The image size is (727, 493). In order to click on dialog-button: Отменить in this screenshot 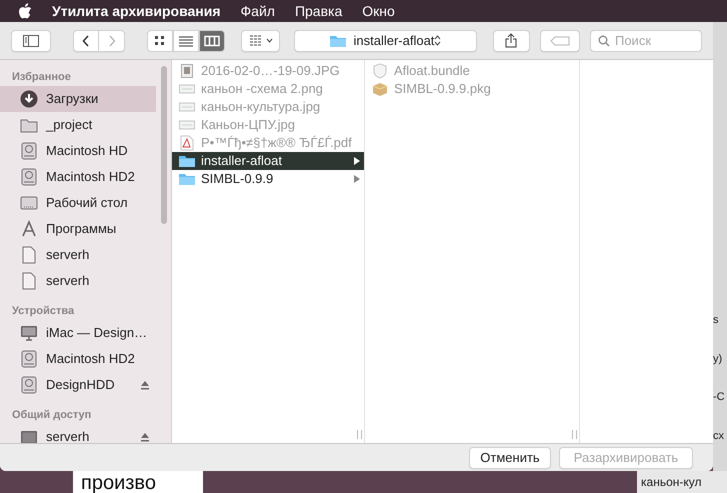, I will do `click(510, 457)`.